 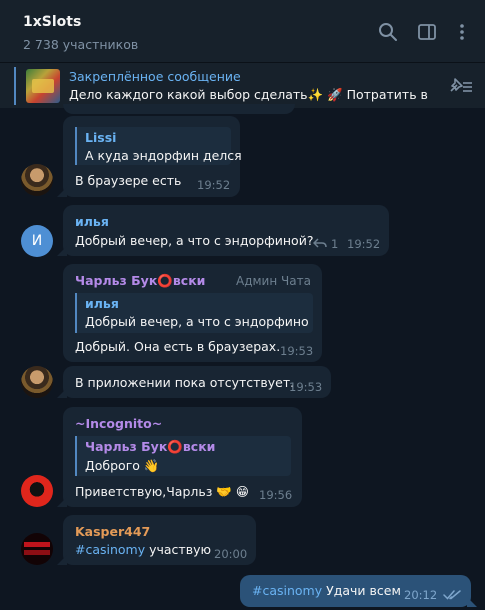 What do you see at coordinates (462, 32) in the screenshot?
I see `more-vertical-icon` at bounding box center [462, 32].